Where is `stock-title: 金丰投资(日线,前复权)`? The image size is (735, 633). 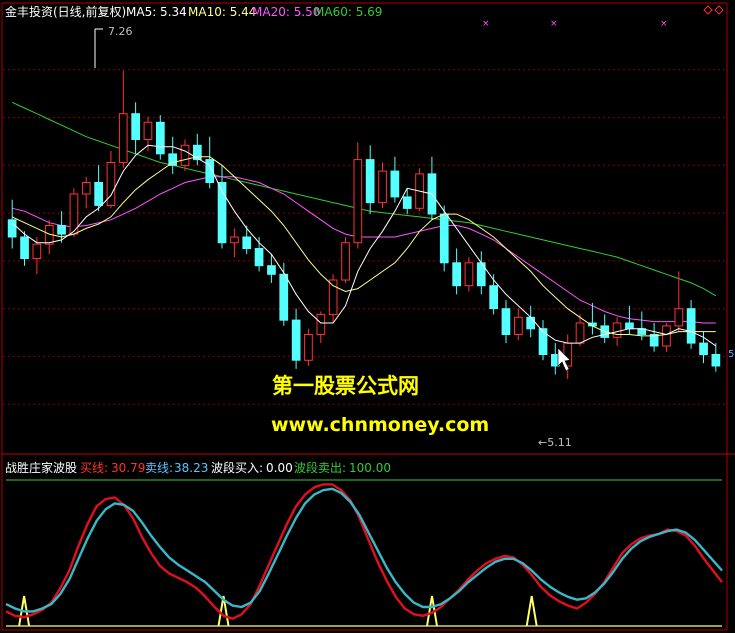 stock-title: 金丰投资(日线,前复权) is located at coordinates (65, 11).